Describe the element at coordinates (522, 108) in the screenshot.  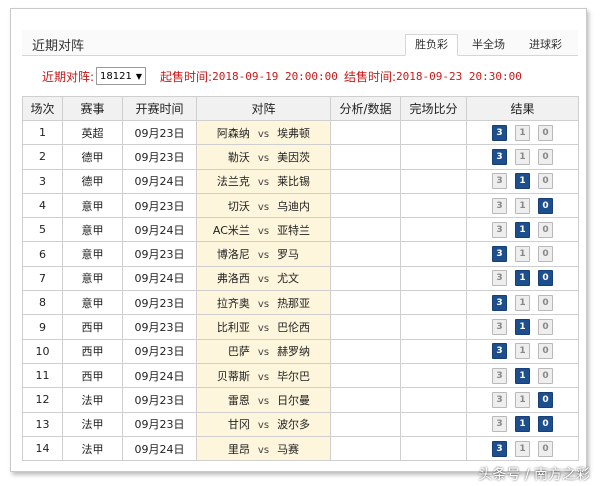
I see `header-result: 结果` at that location.